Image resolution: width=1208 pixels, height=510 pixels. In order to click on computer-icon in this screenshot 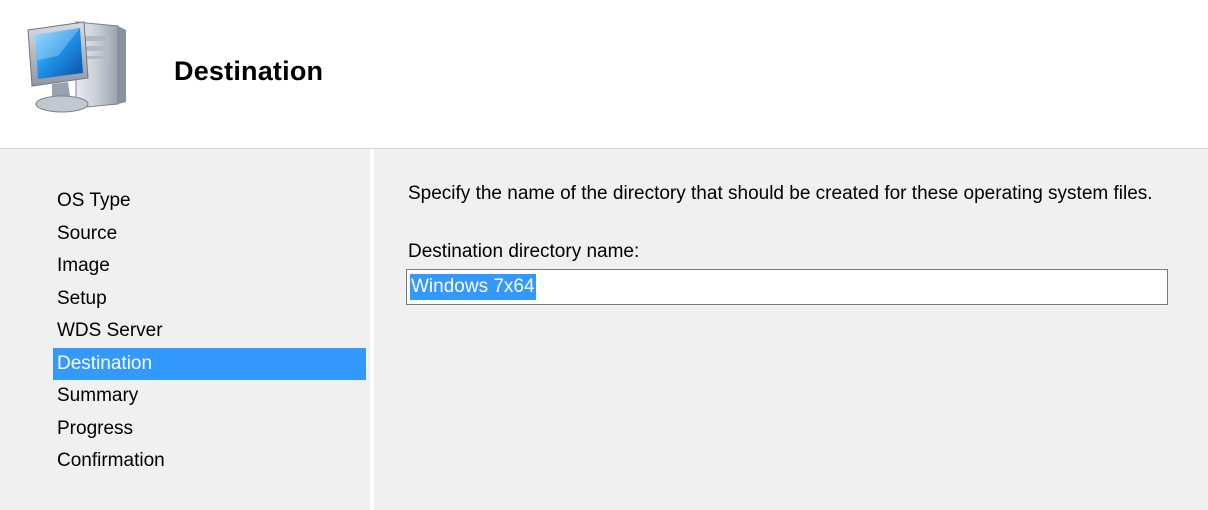, I will do `click(78, 68)`.